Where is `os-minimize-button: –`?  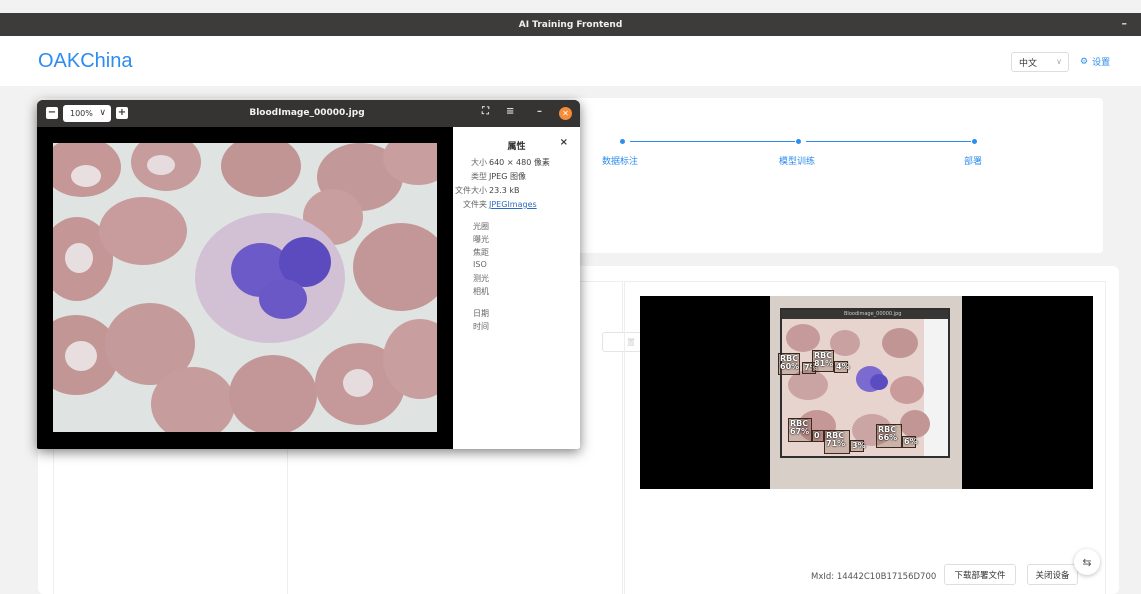 os-minimize-button: – is located at coordinates (1125, 23).